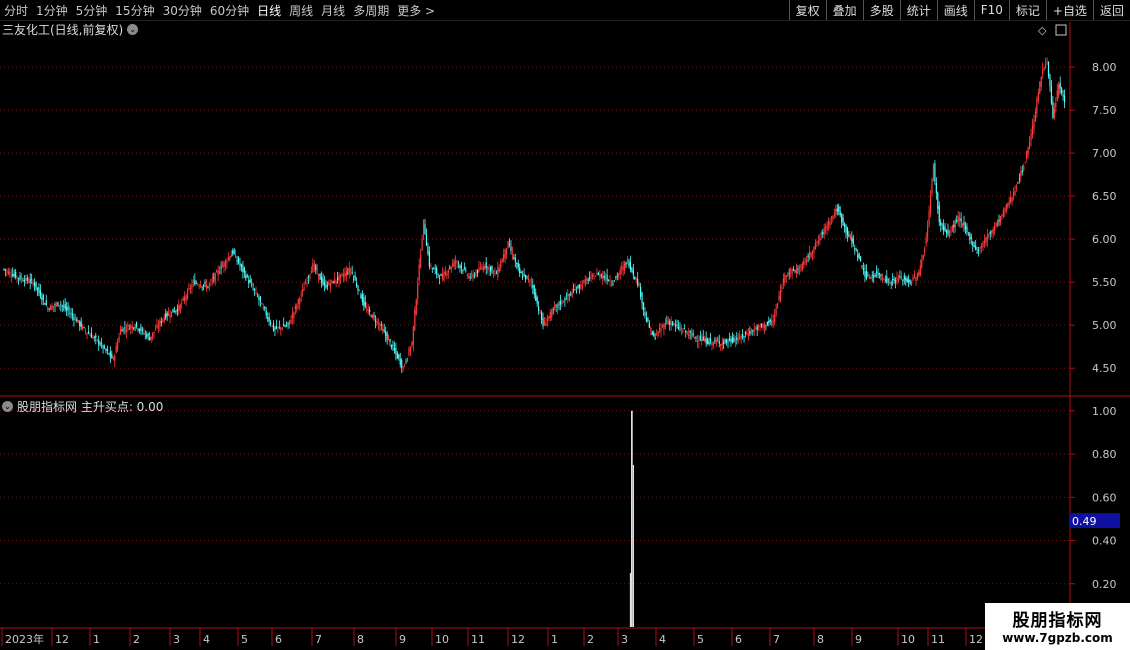 Image resolution: width=1130 pixels, height=650 pixels. Describe the element at coordinates (244, 639) in the screenshot. I see `time-axis-label: 5` at that location.